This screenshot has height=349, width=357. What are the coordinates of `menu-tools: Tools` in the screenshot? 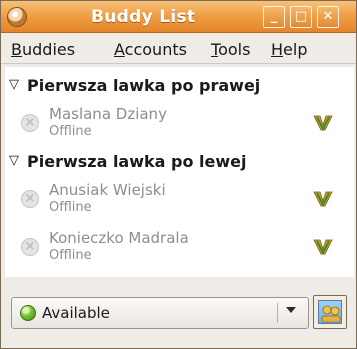 It's located at (230, 49).